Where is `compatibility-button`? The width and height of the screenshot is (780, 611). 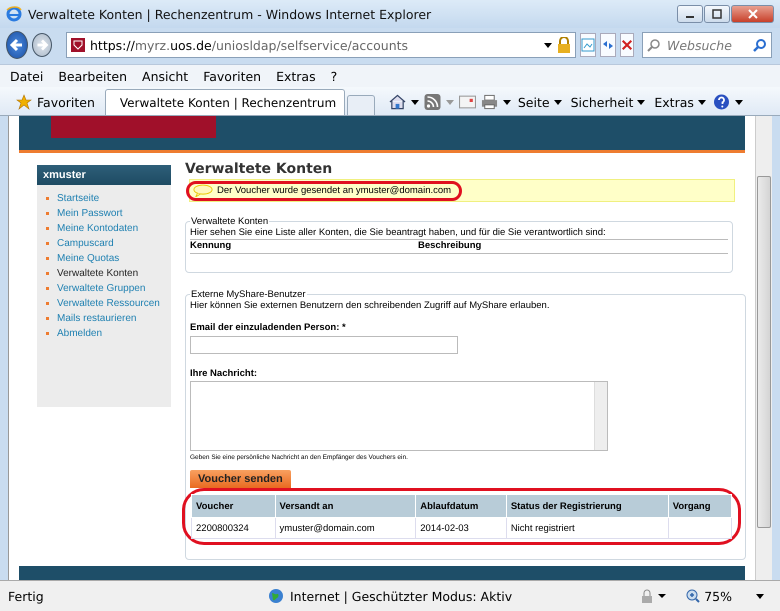
compatibility-button is located at coordinates (588, 45).